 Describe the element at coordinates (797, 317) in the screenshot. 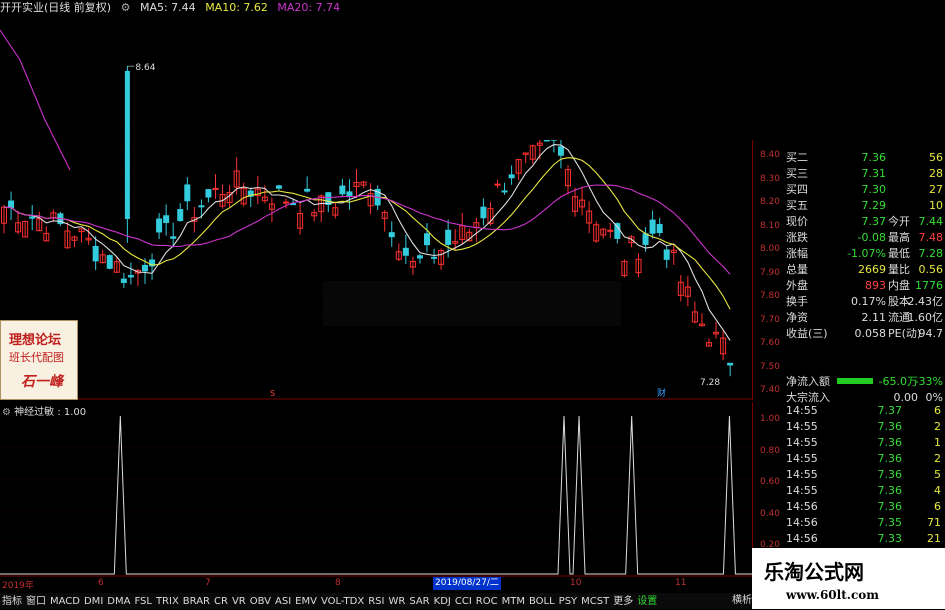

I see `quote-label: 净资` at that location.